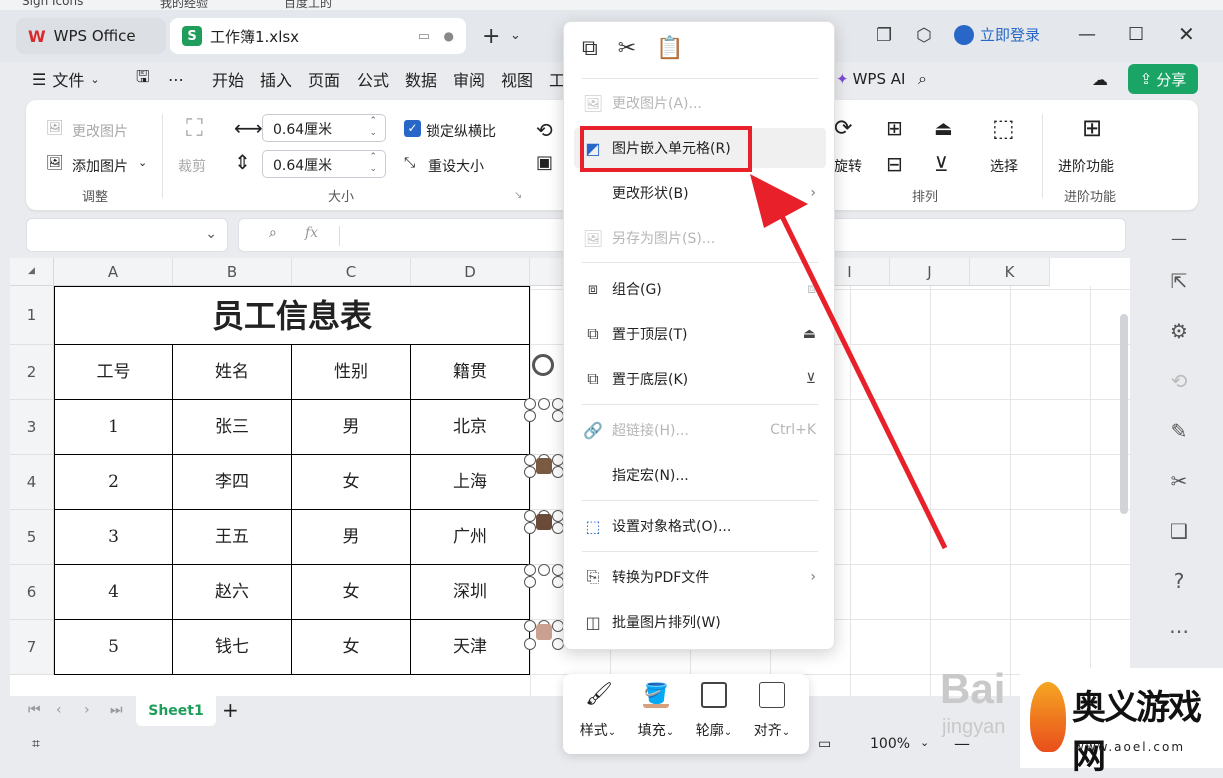  What do you see at coordinates (590, 48) in the screenshot?
I see `copy-icon: ⧉` at bounding box center [590, 48].